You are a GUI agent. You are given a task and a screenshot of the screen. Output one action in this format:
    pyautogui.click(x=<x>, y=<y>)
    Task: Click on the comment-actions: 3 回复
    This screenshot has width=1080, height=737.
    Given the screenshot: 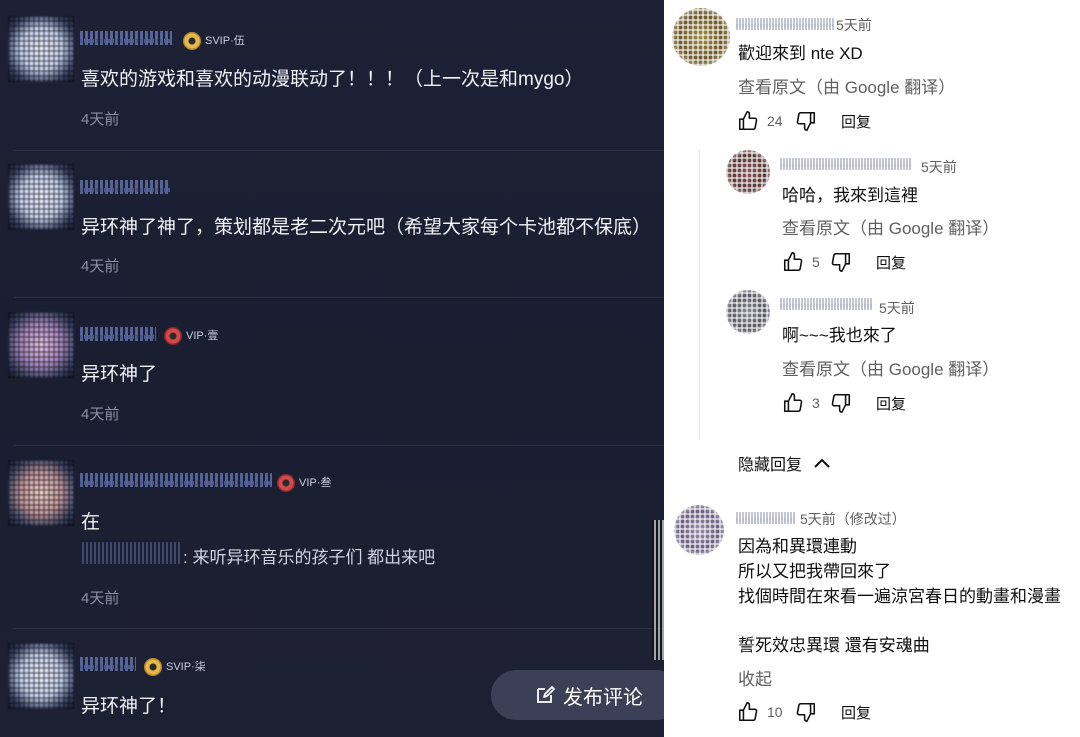 What is the action you would take?
    pyautogui.click(x=844, y=403)
    